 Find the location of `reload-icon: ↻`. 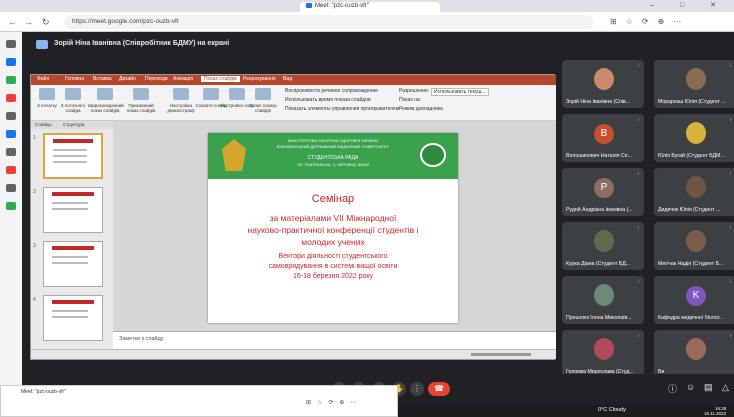

reload-icon: ↻ is located at coordinates (46, 22).